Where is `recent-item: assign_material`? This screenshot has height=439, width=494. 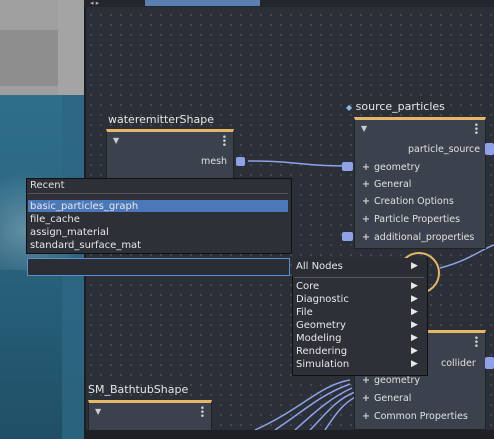 recent-item: assign_material is located at coordinates (69, 232).